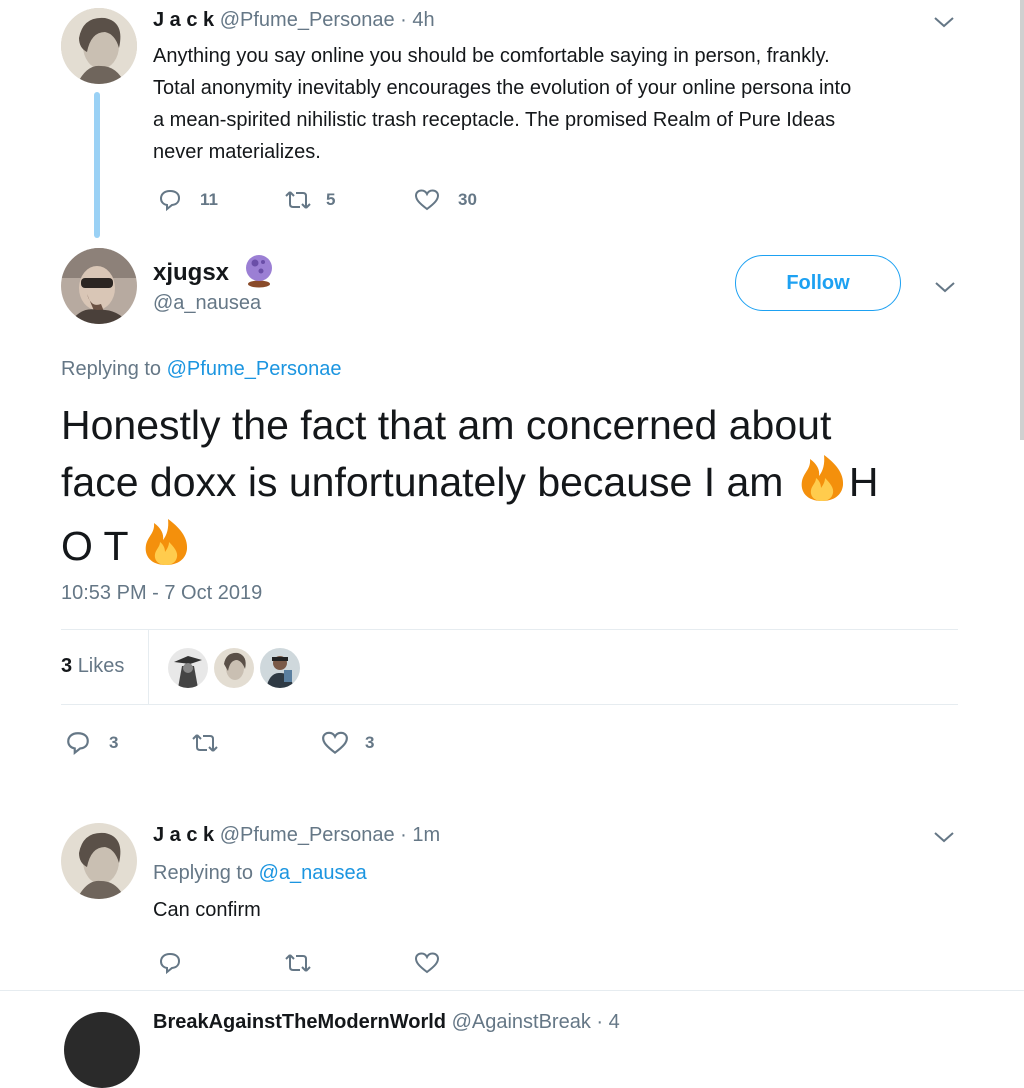  What do you see at coordinates (313, 873) in the screenshot?
I see `replying-handle-link: @a_nausea` at bounding box center [313, 873].